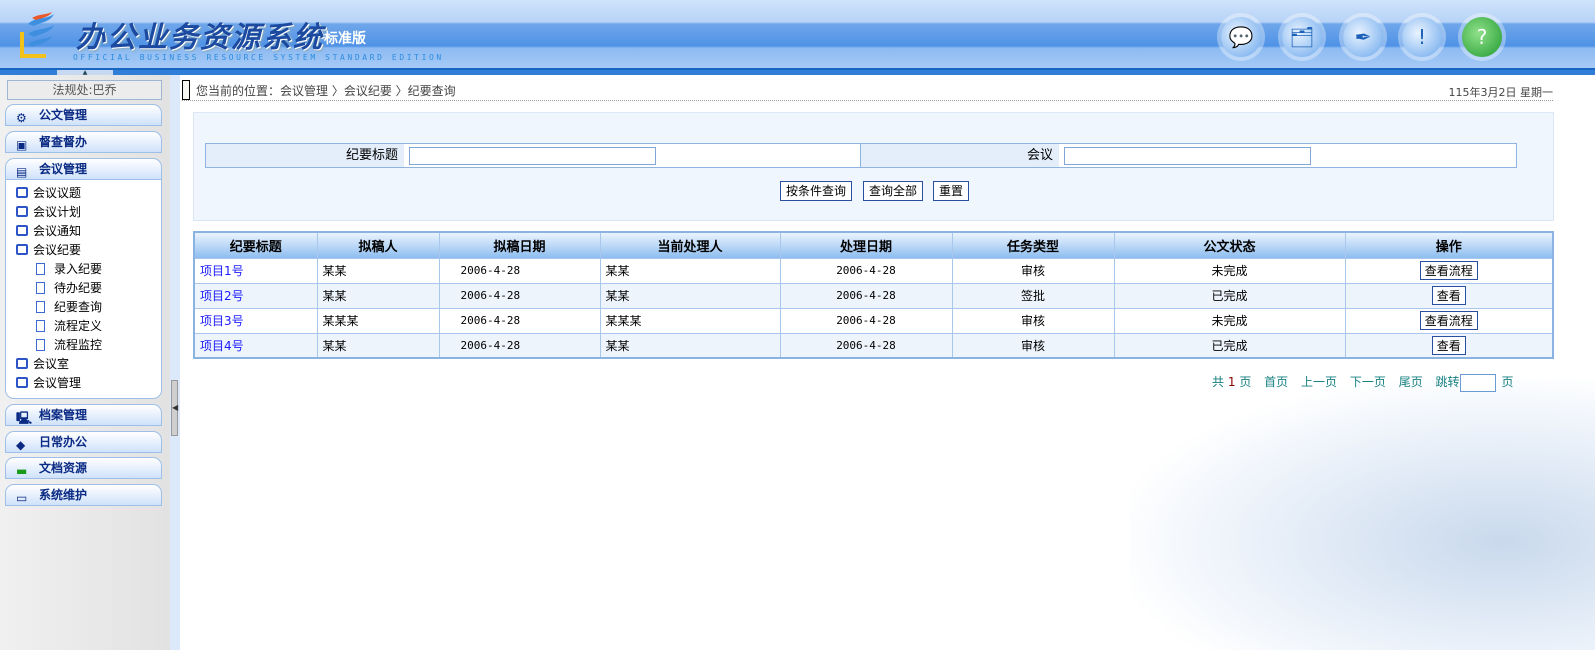  I want to click on pagination: 共 1 页 首页 上一页 下一页 尾页 跳转 页, so click(1367, 382).